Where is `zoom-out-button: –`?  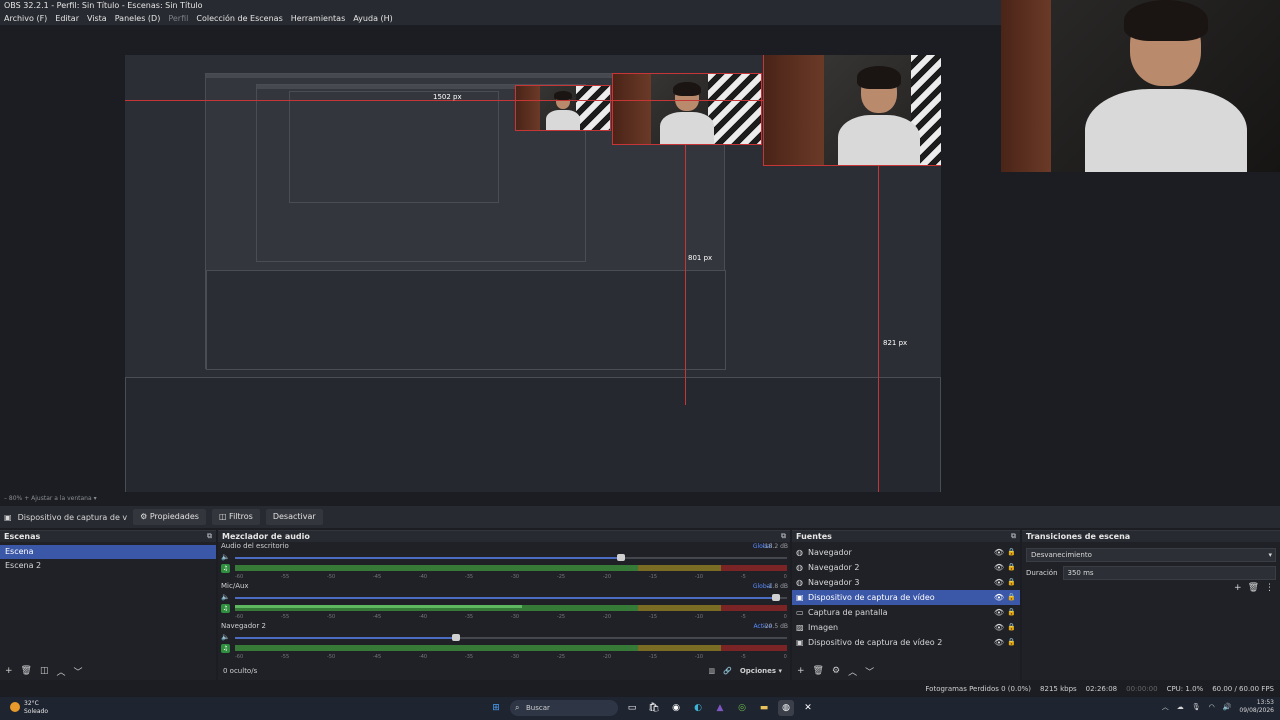 zoom-out-button: – is located at coordinates (5, 498).